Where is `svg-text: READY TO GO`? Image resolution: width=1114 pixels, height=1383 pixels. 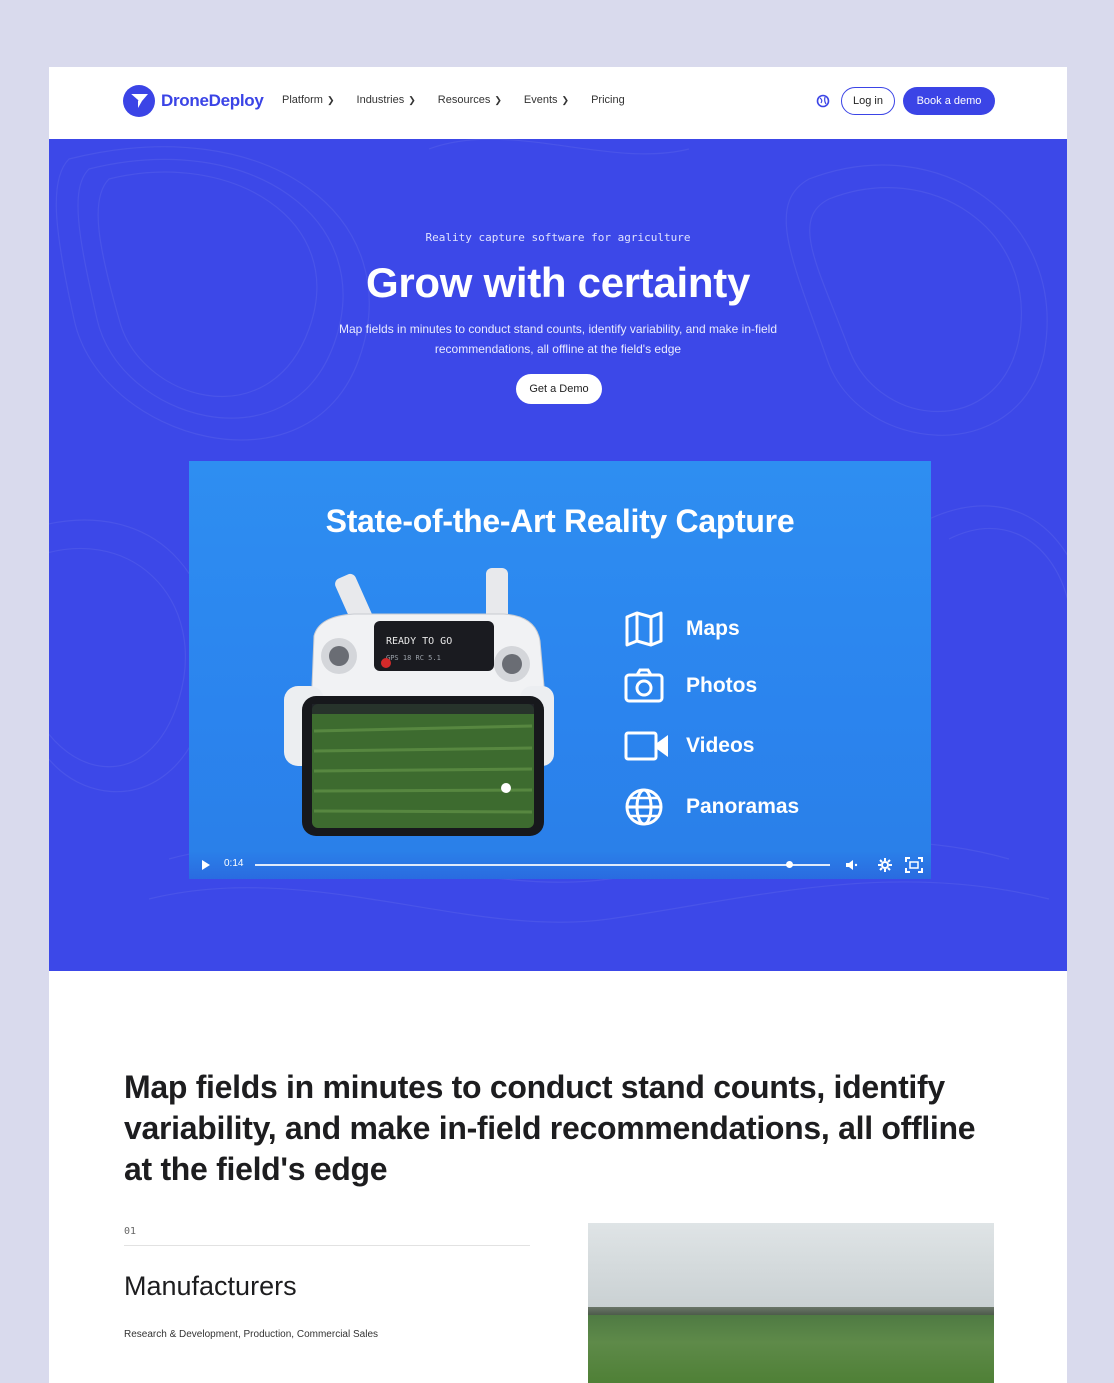 svg-text: READY TO GO is located at coordinates (419, 641).